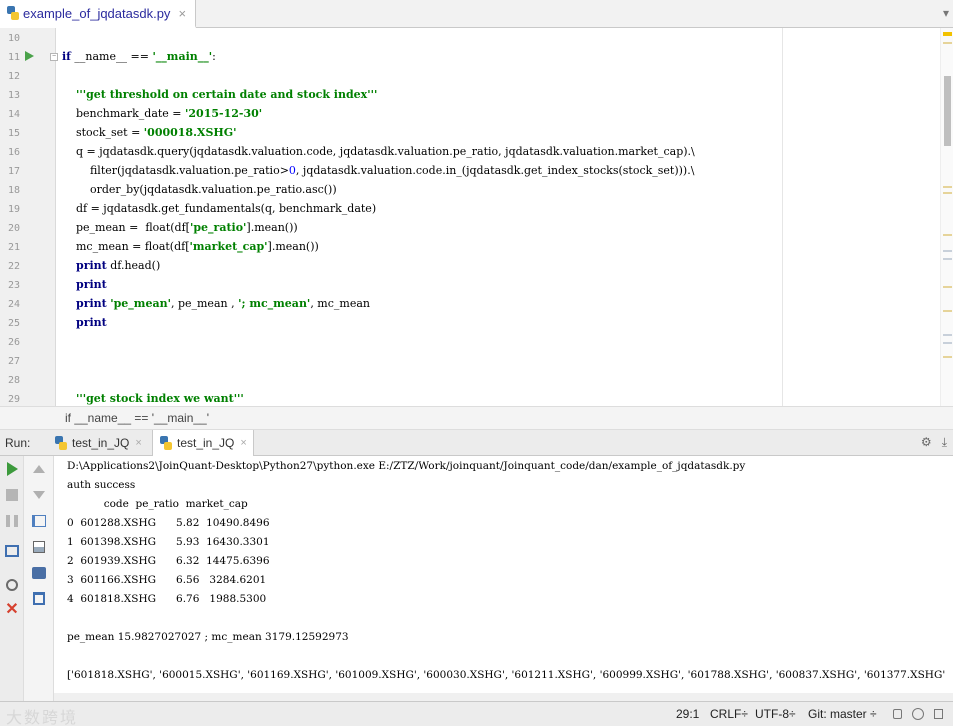 The image size is (953, 726). Describe the element at coordinates (775, 714) in the screenshot. I see `encoding-widget: UTF-8÷` at that location.